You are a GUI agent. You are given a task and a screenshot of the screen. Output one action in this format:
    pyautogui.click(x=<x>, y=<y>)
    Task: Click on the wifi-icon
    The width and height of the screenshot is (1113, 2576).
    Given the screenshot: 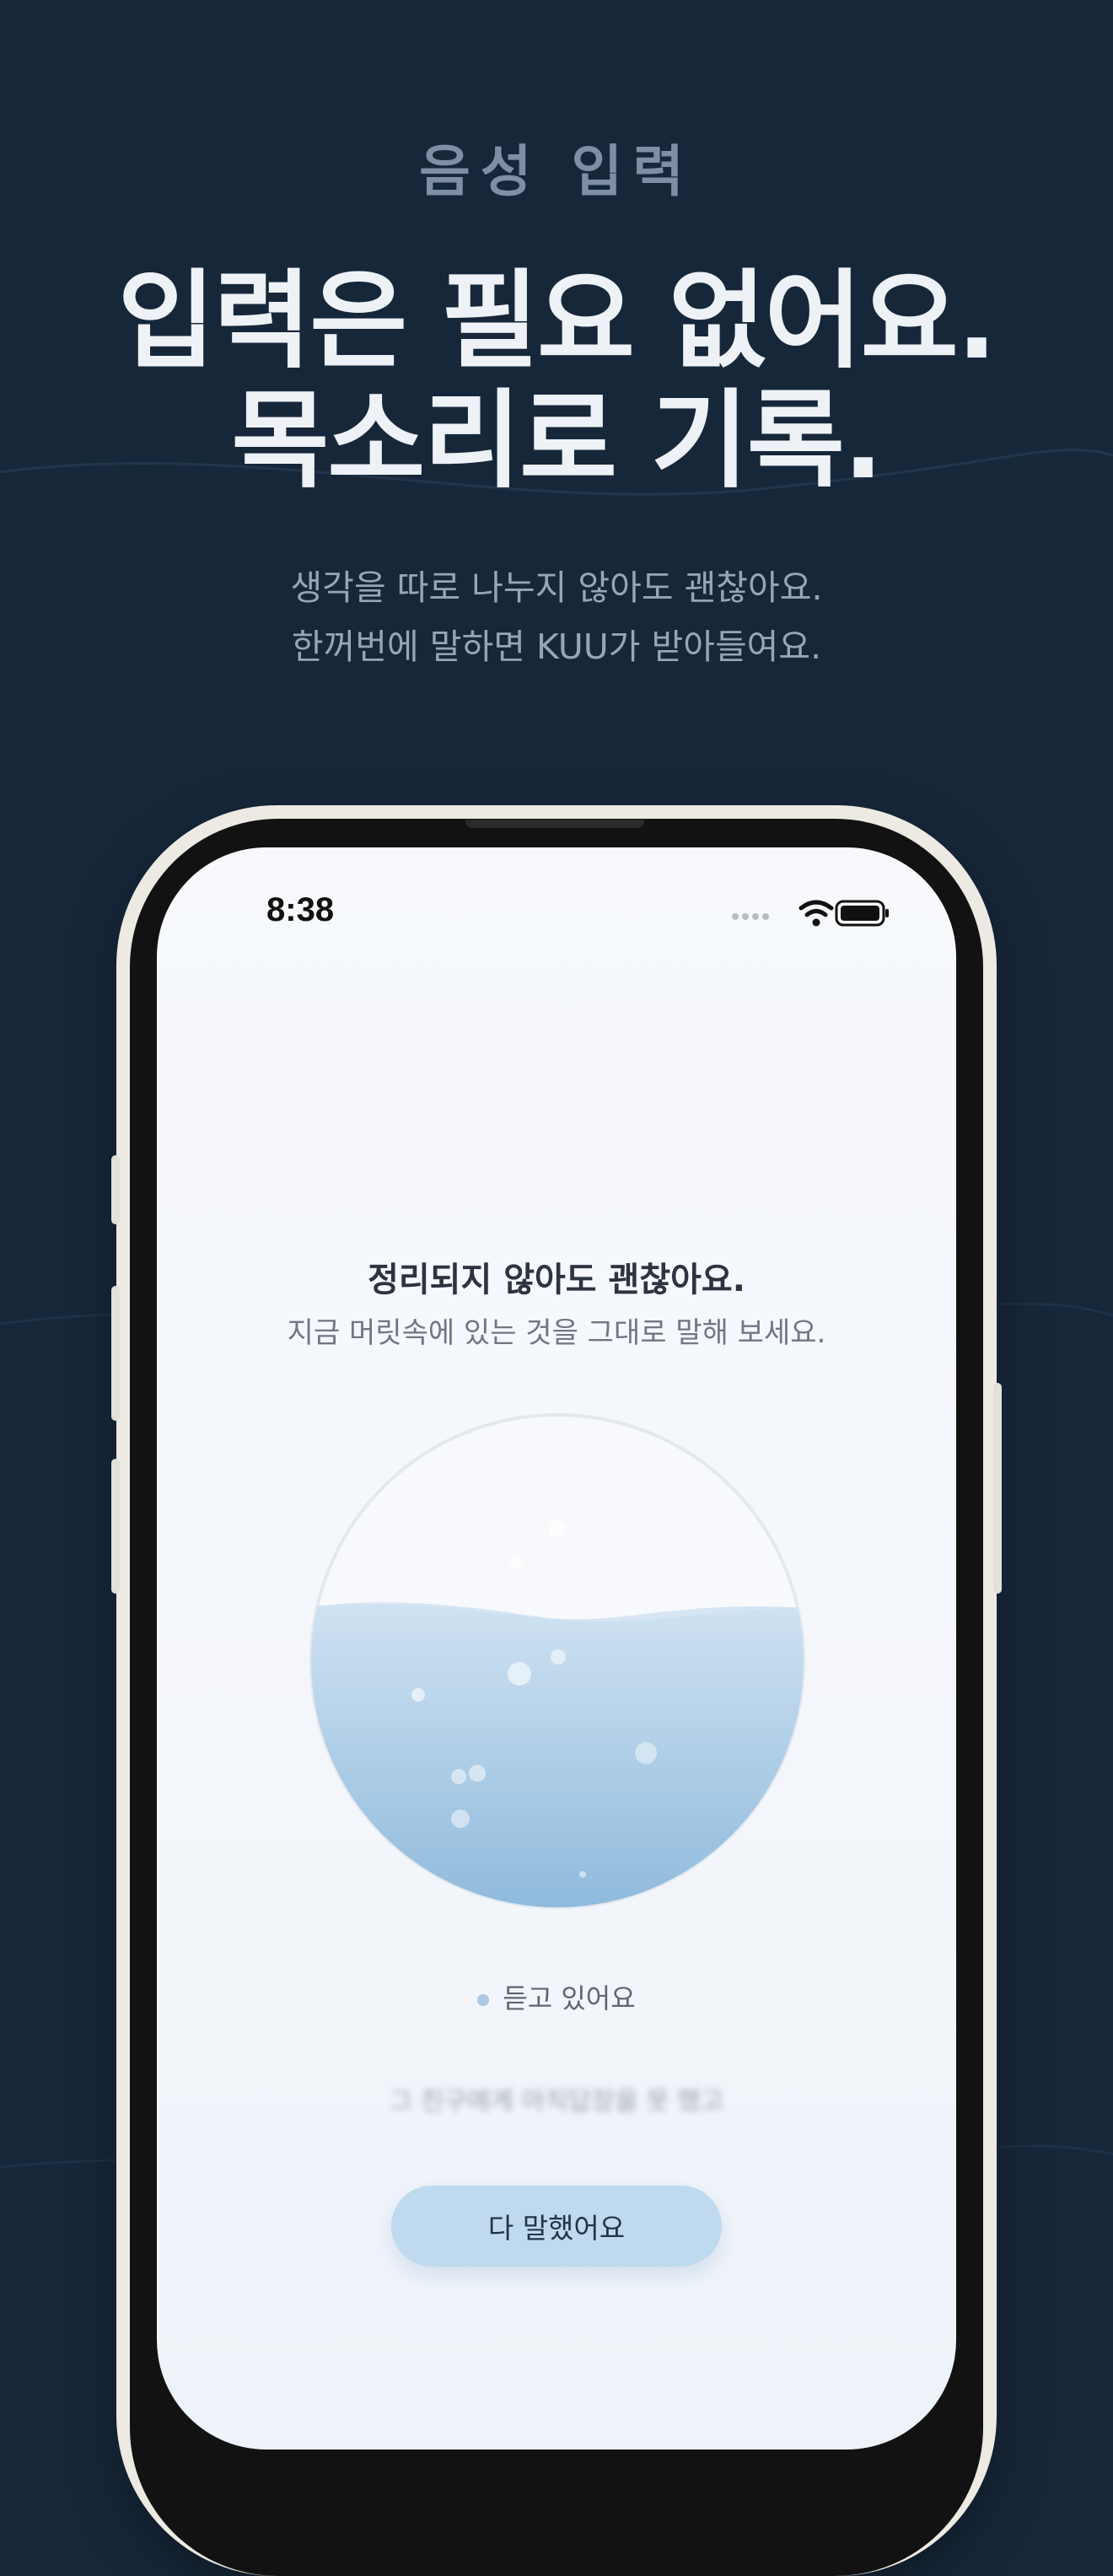 What is the action you would take?
    pyautogui.click(x=816, y=913)
    